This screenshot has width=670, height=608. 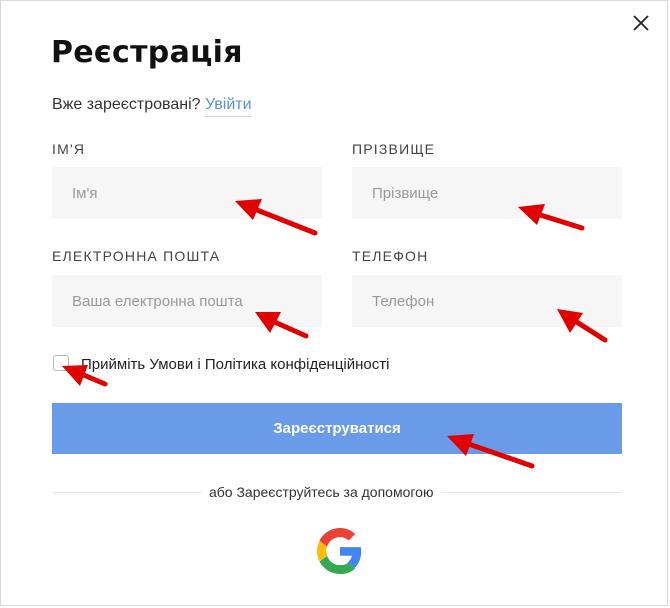 I want to click on first-name-label: ІМ'Я, so click(x=69, y=149).